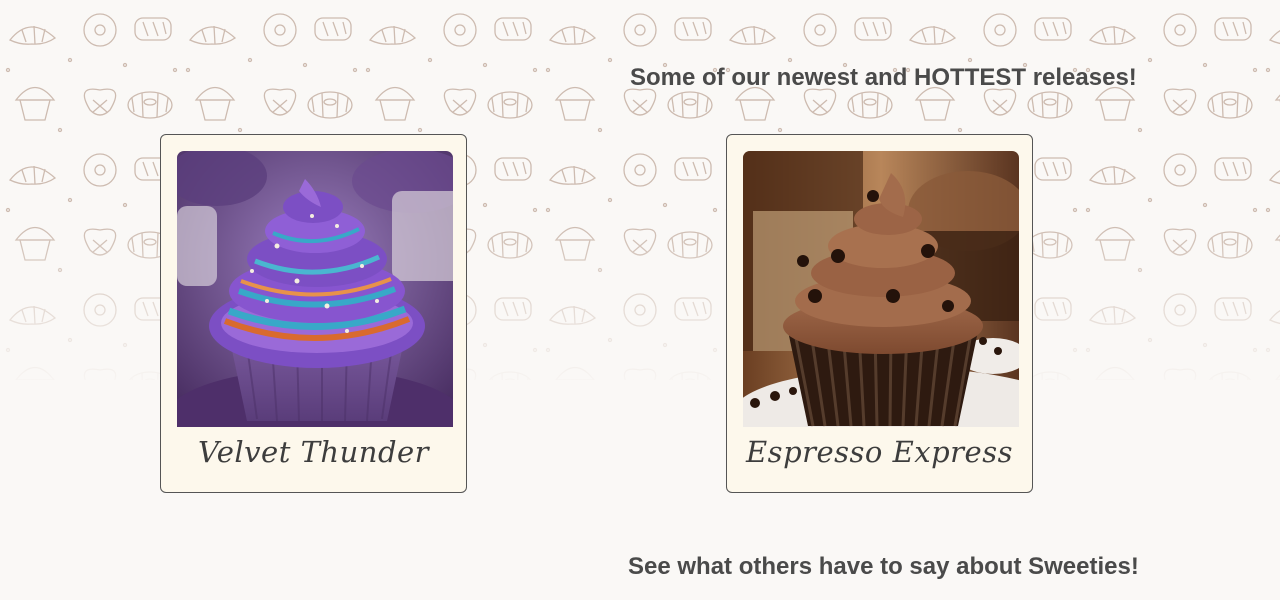 The width and height of the screenshot is (1280, 600). I want to click on releases-heading: Some of our newest and HOTTEST releases!, so click(883, 77).